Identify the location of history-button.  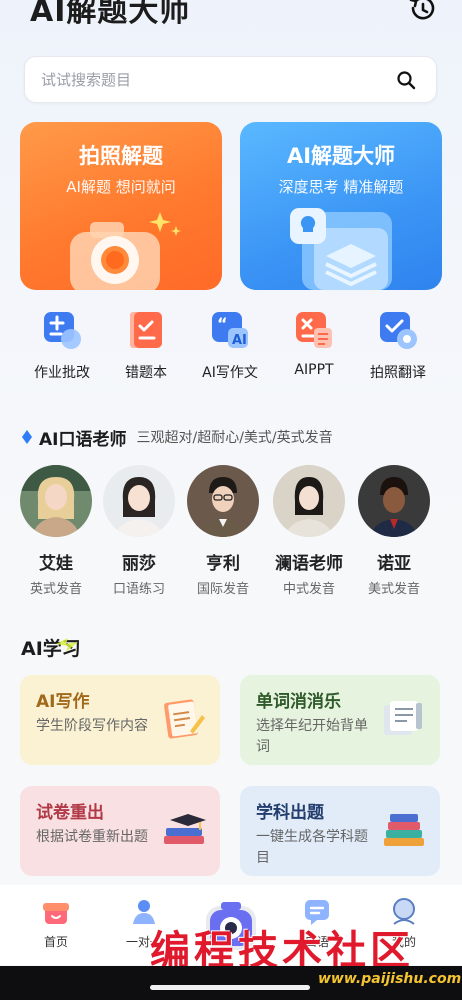
(422, 12).